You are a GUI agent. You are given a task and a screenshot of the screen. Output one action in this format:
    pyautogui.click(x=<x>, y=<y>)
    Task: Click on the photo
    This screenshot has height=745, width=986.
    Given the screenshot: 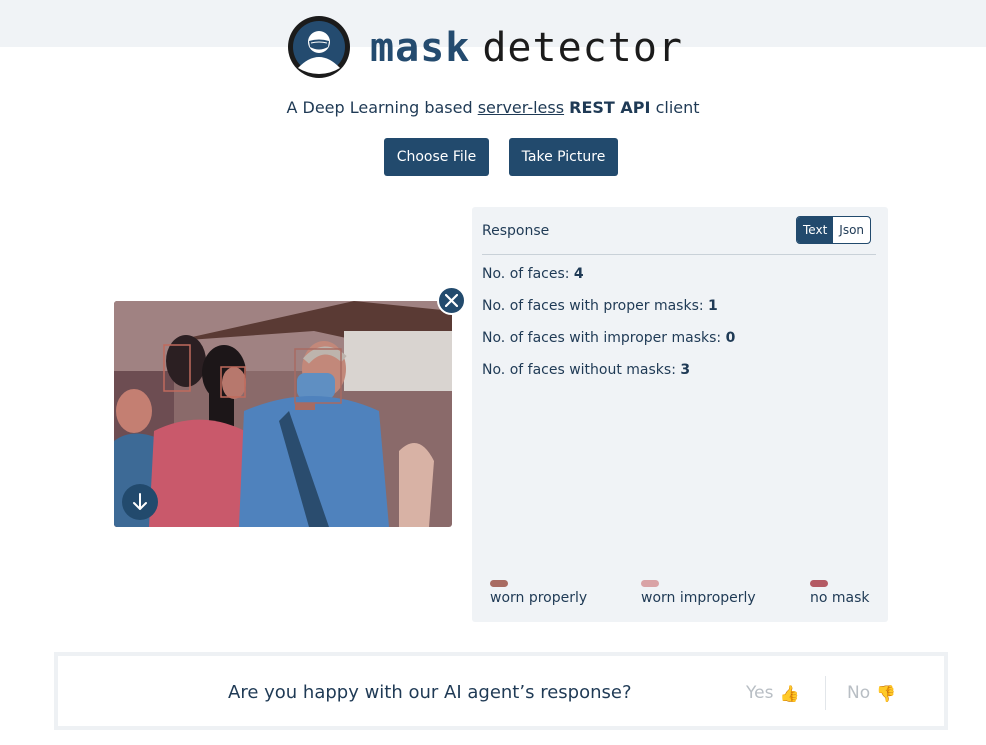 What is the action you would take?
    pyautogui.click(x=283, y=414)
    